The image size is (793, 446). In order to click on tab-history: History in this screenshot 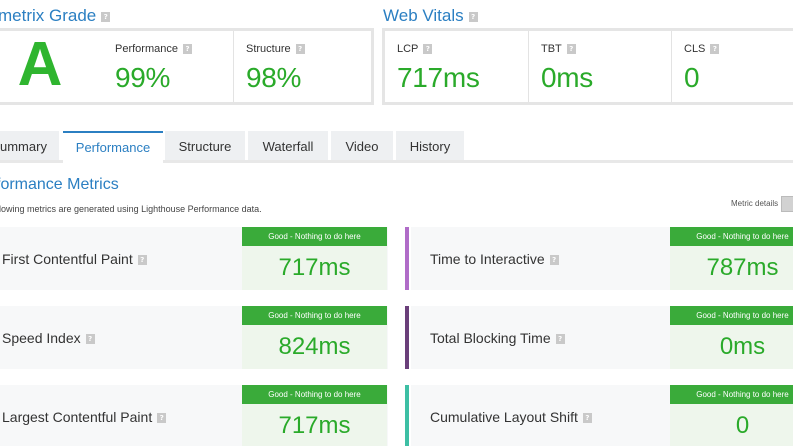, I will do `click(430, 146)`.